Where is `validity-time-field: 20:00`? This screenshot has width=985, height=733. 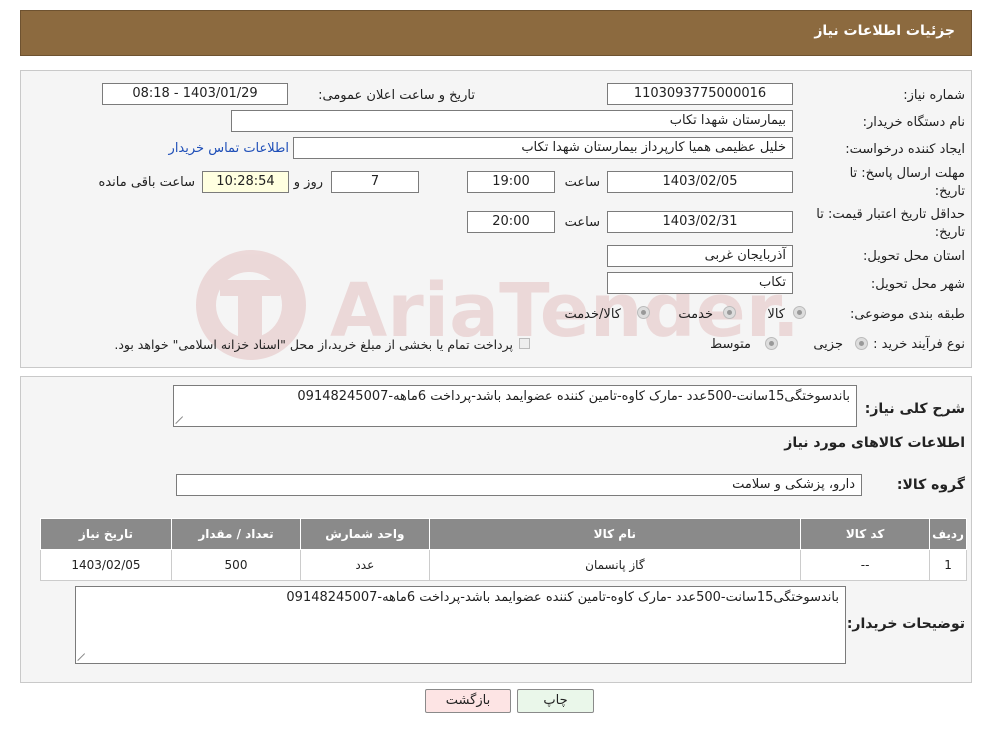
validity-time-field: 20:00 is located at coordinates (511, 222).